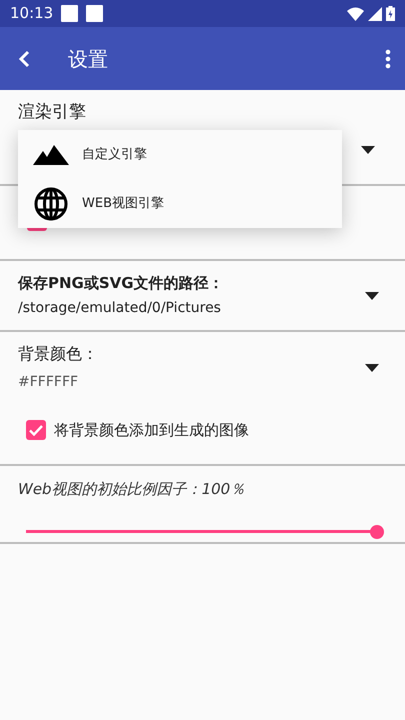 Image resolution: width=405 pixels, height=720 pixels. Describe the element at coordinates (121, 283) in the screenshot. I see `setting-title: 保存PNG或SVG文件的路径：` at that location.